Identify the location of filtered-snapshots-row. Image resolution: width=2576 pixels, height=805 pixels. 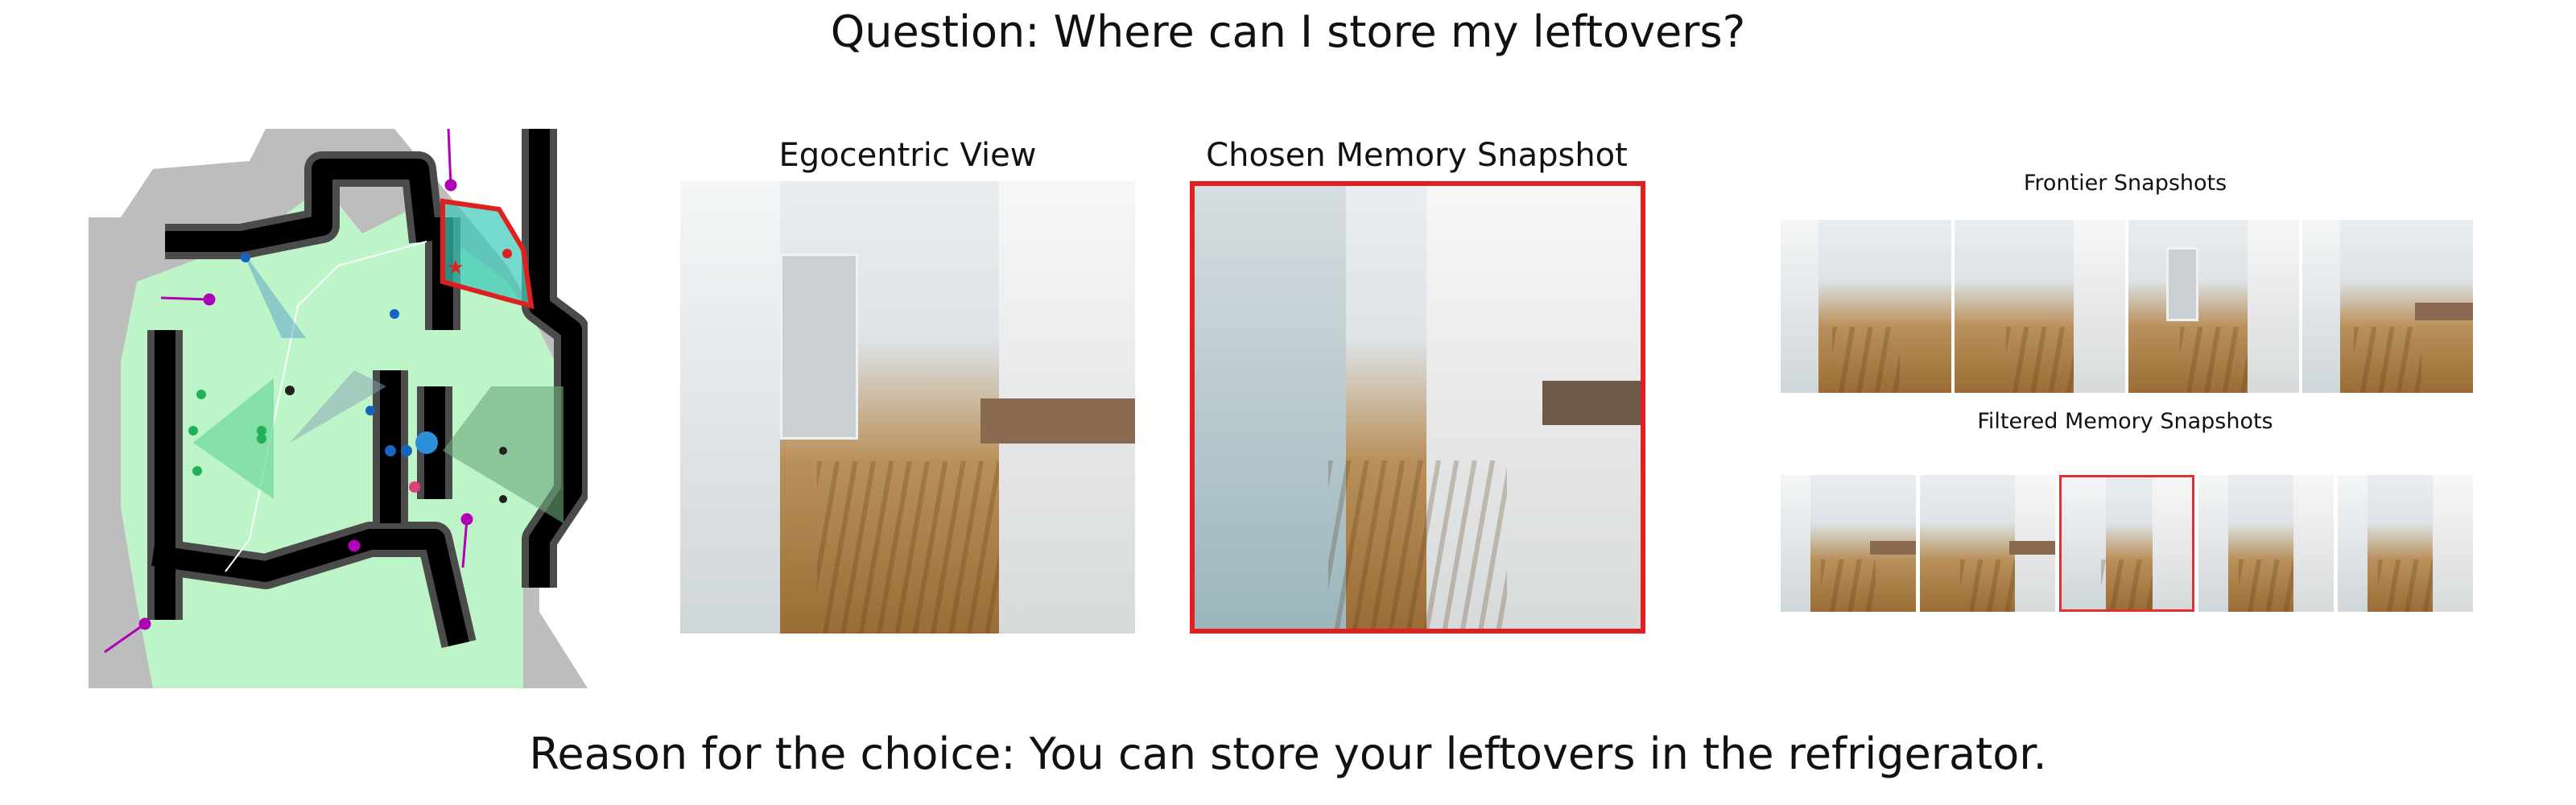
(2127, 543).